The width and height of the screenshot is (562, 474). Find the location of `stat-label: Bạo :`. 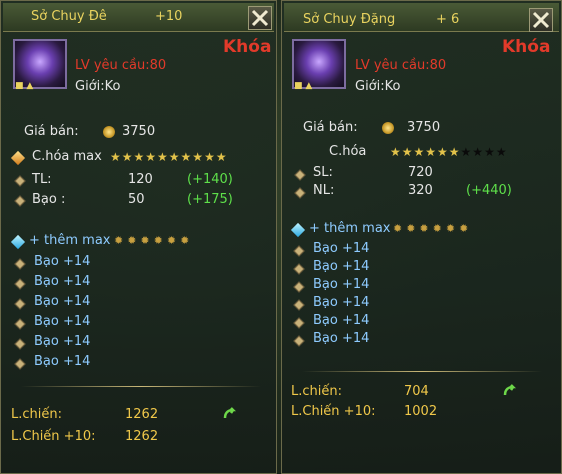

stat-label: Bạo : is located at coordinates (49, 199).